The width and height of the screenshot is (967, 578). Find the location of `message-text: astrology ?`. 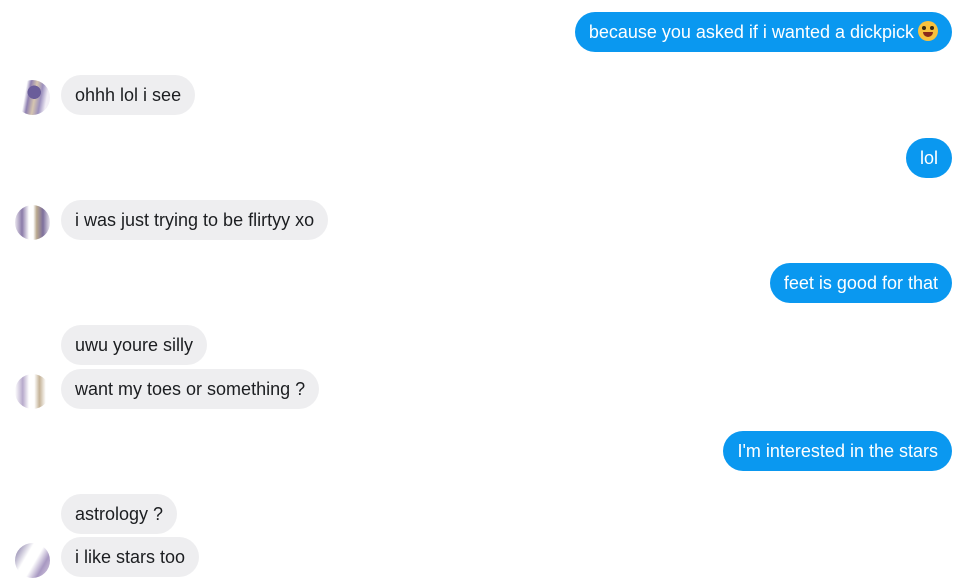

message-text: astrology ? is located at coordinates (119, 514).